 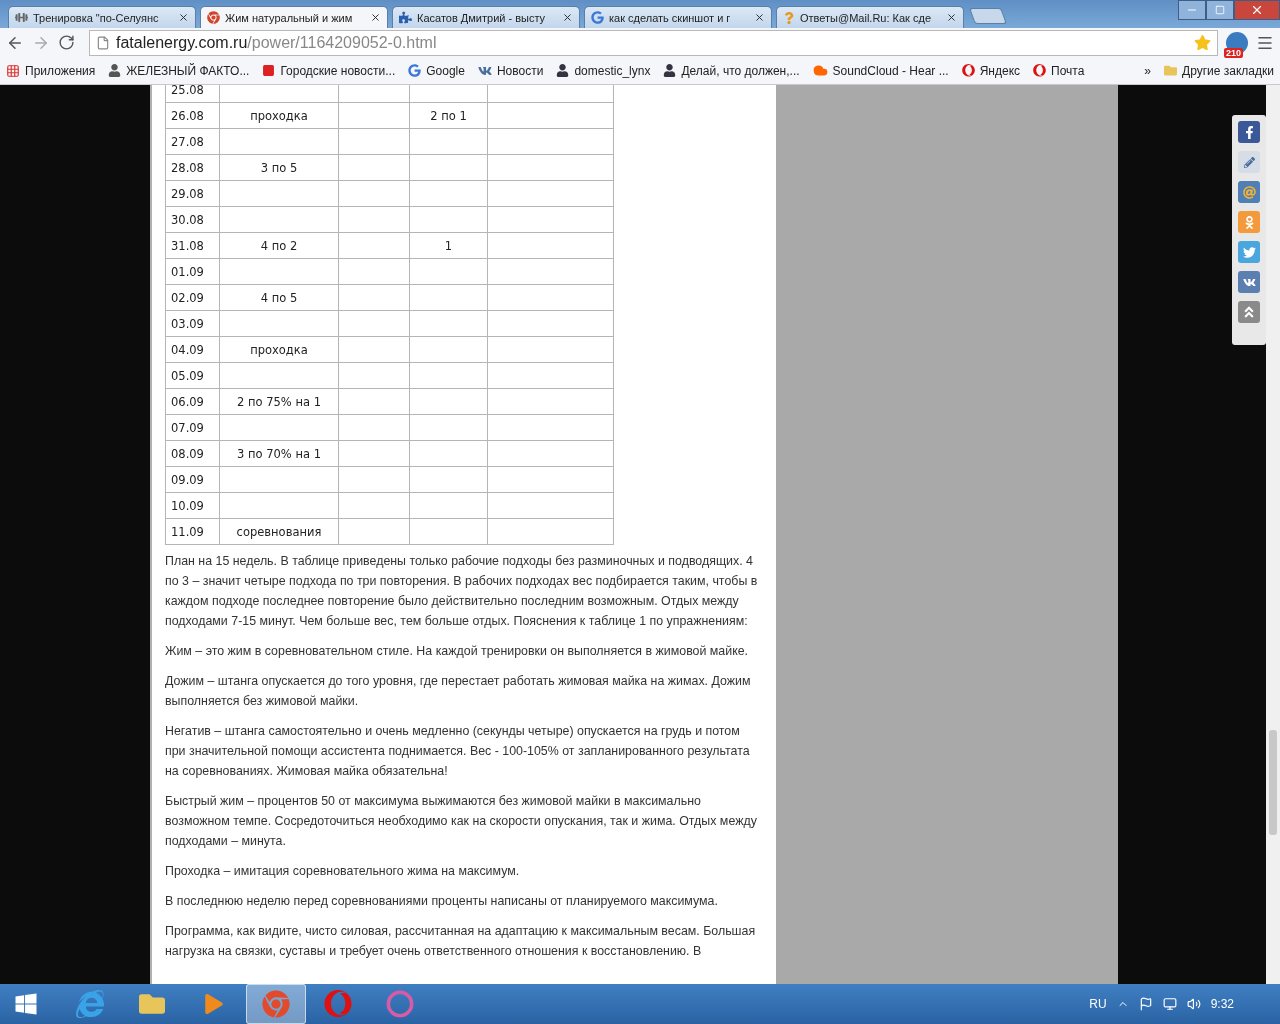 I want to click on scrollbar, so click(x=1273, y=534).